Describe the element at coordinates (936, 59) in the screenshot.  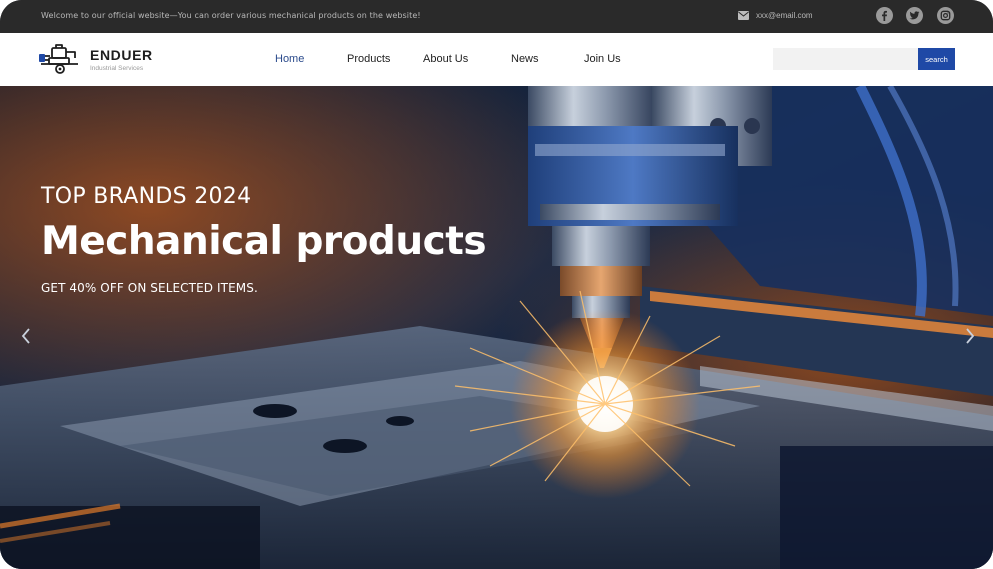
I see `search-button: search` at that location.